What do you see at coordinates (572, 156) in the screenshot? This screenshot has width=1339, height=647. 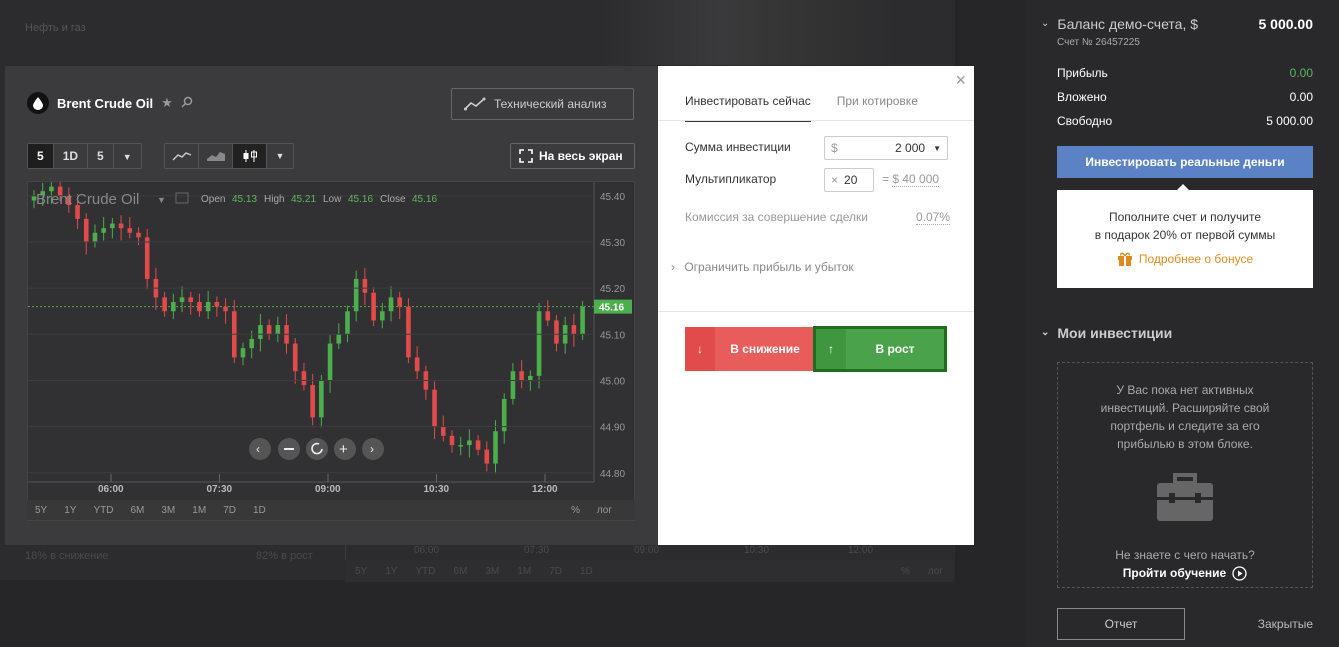 I see `fullscreen-button: На весь экран` at bounding box center [572, 156].